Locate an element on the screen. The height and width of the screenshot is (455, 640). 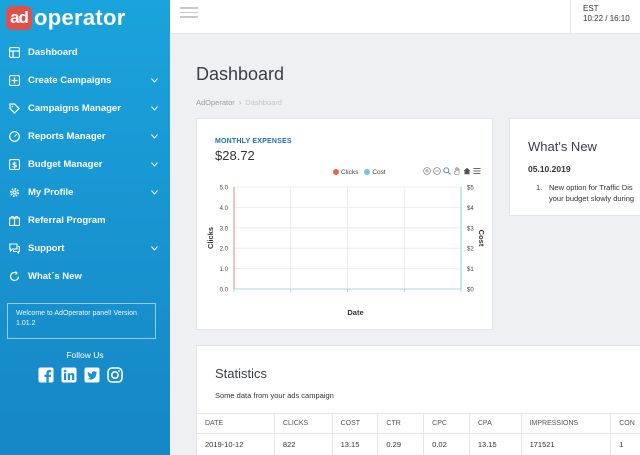
table-cell: 2019-10-12 is located at coordinates (236, 444).